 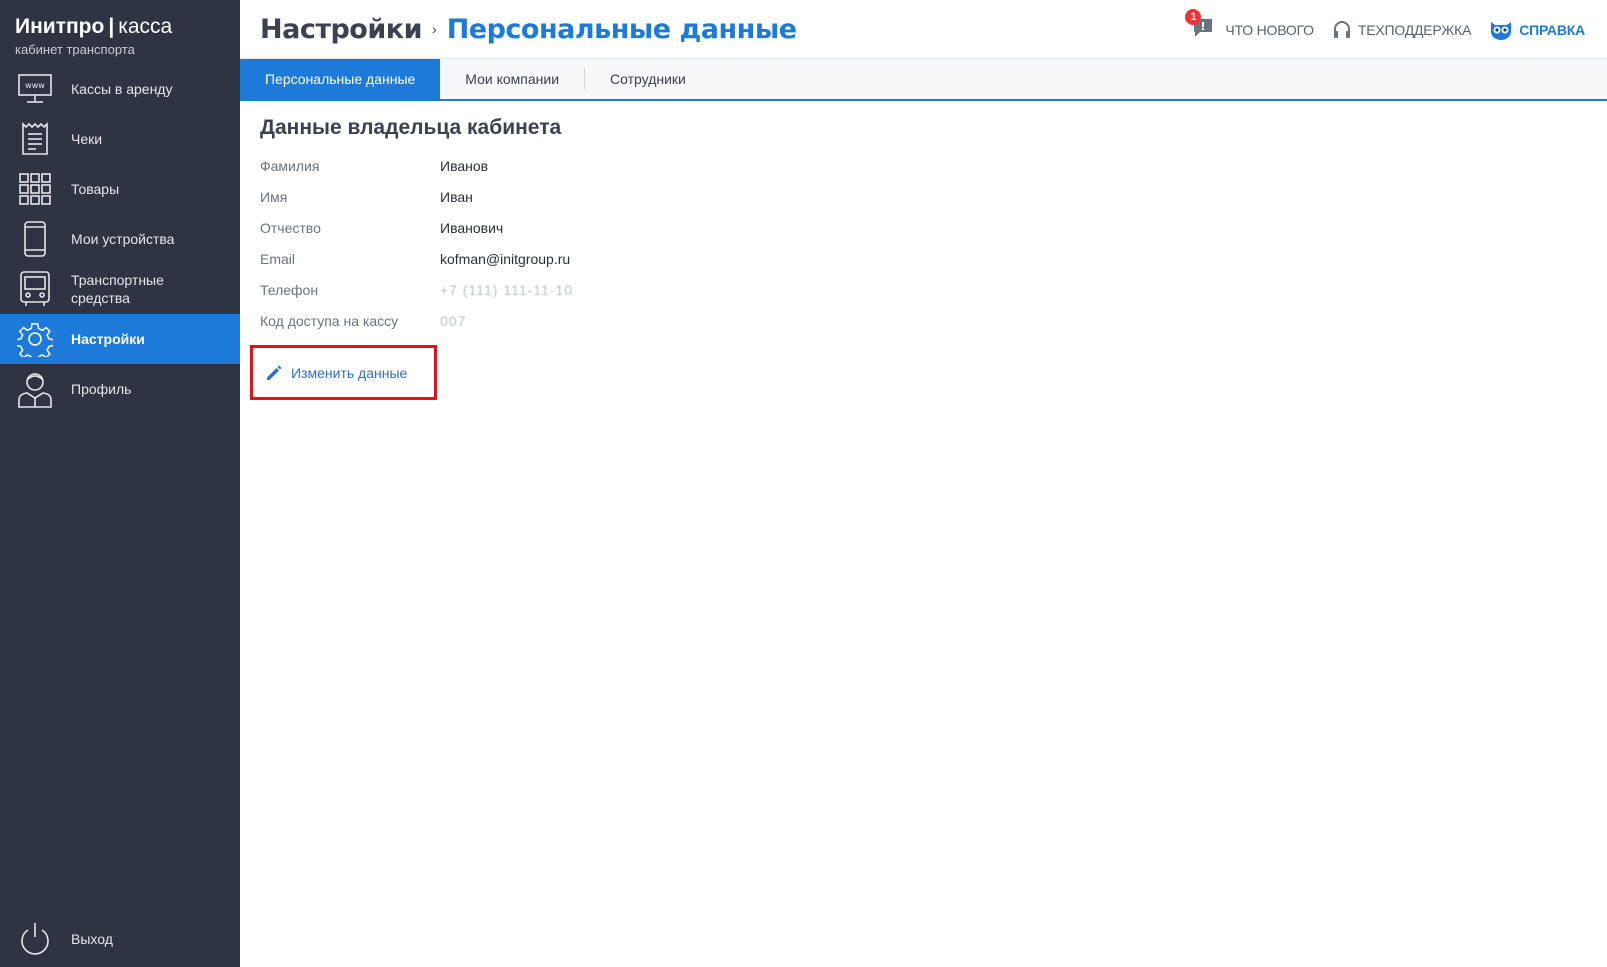 What do you see at coordinates (648, 79) in the screenshot?
I see `tab-employees: Сотрудники` at bounding box center [648, 79].